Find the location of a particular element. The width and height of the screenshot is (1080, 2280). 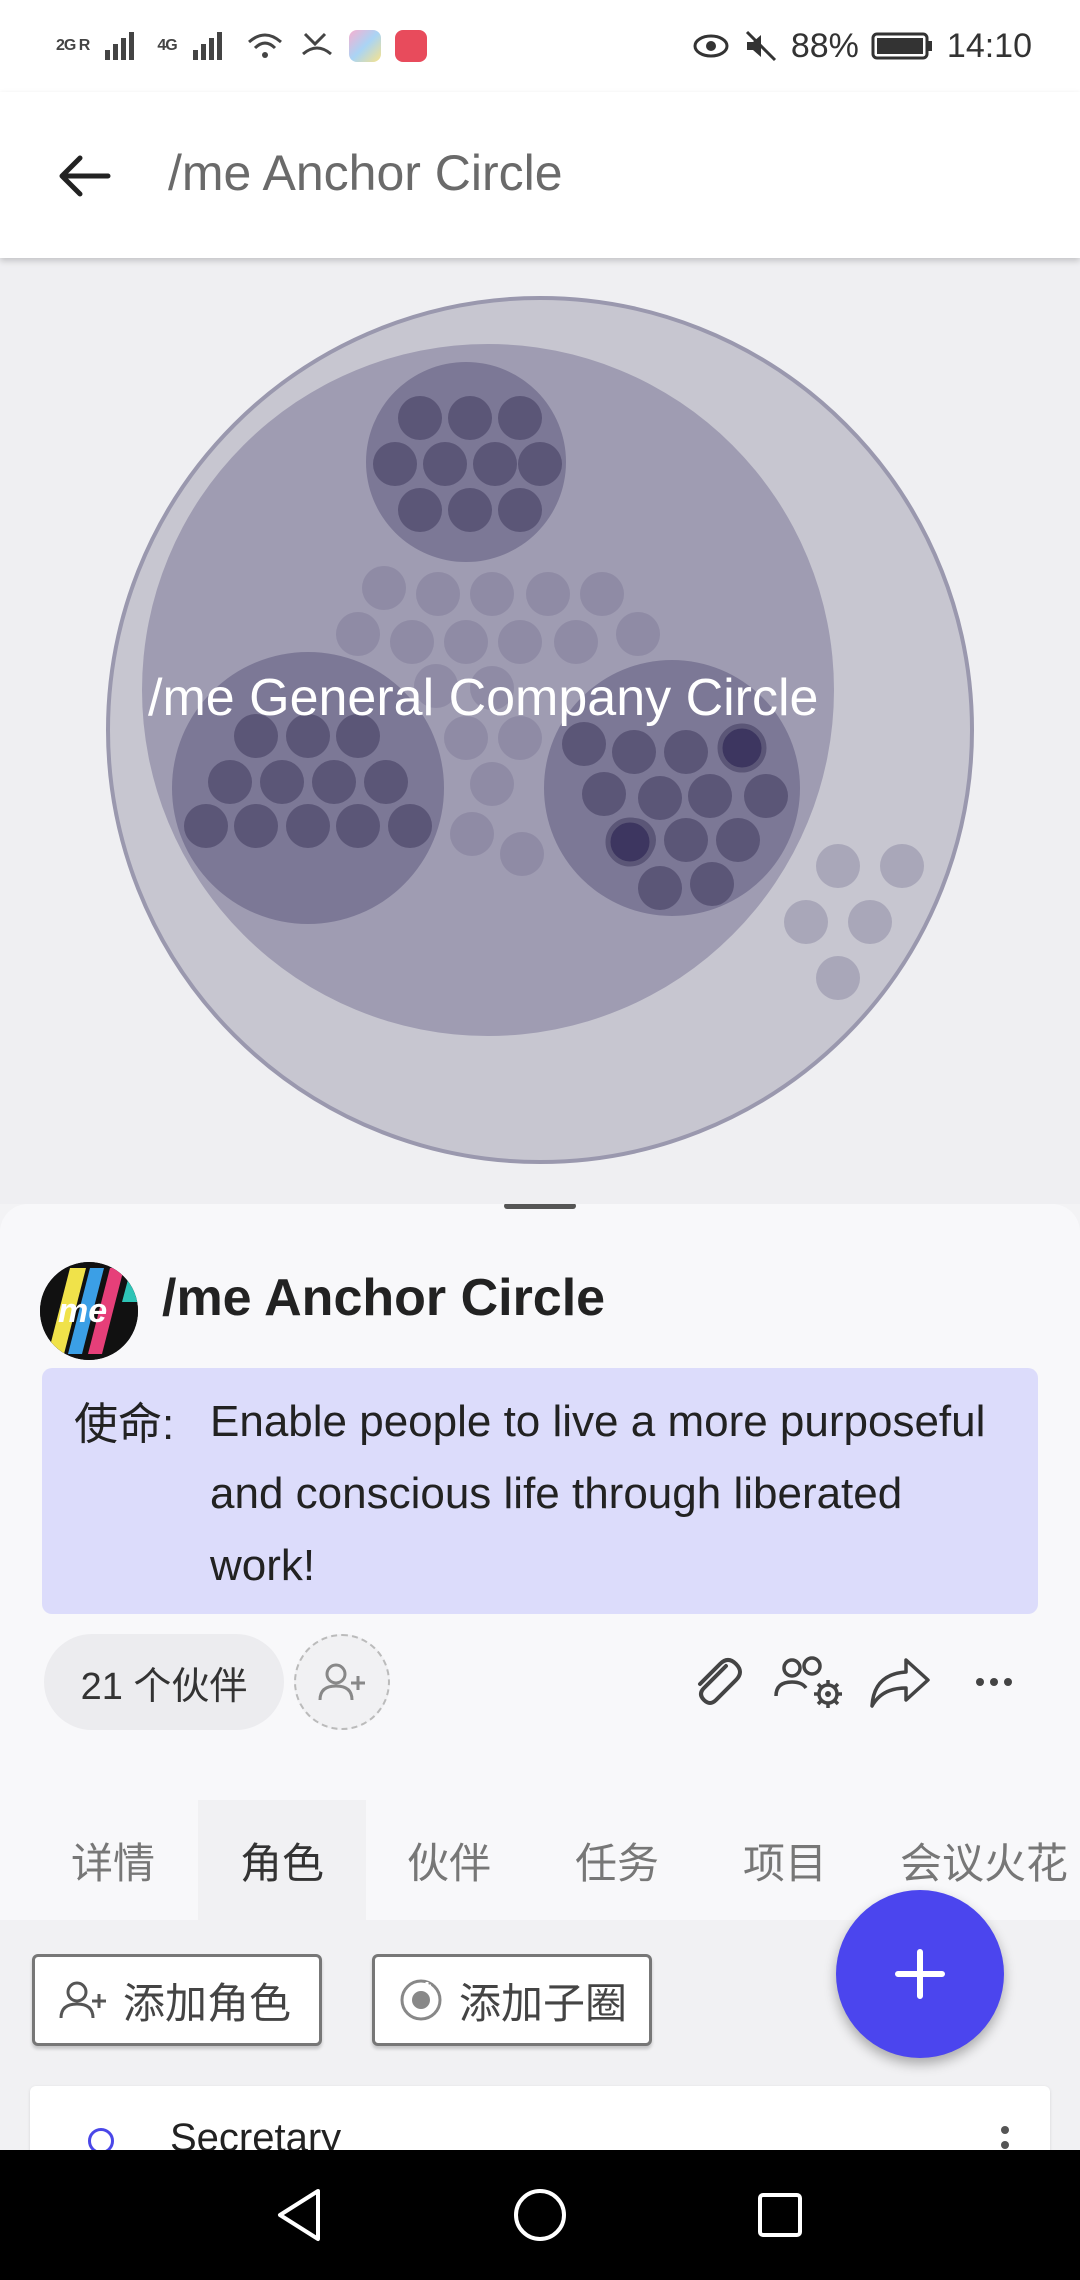

purpose-label: 使命: is located at coordinates (124, 1424).